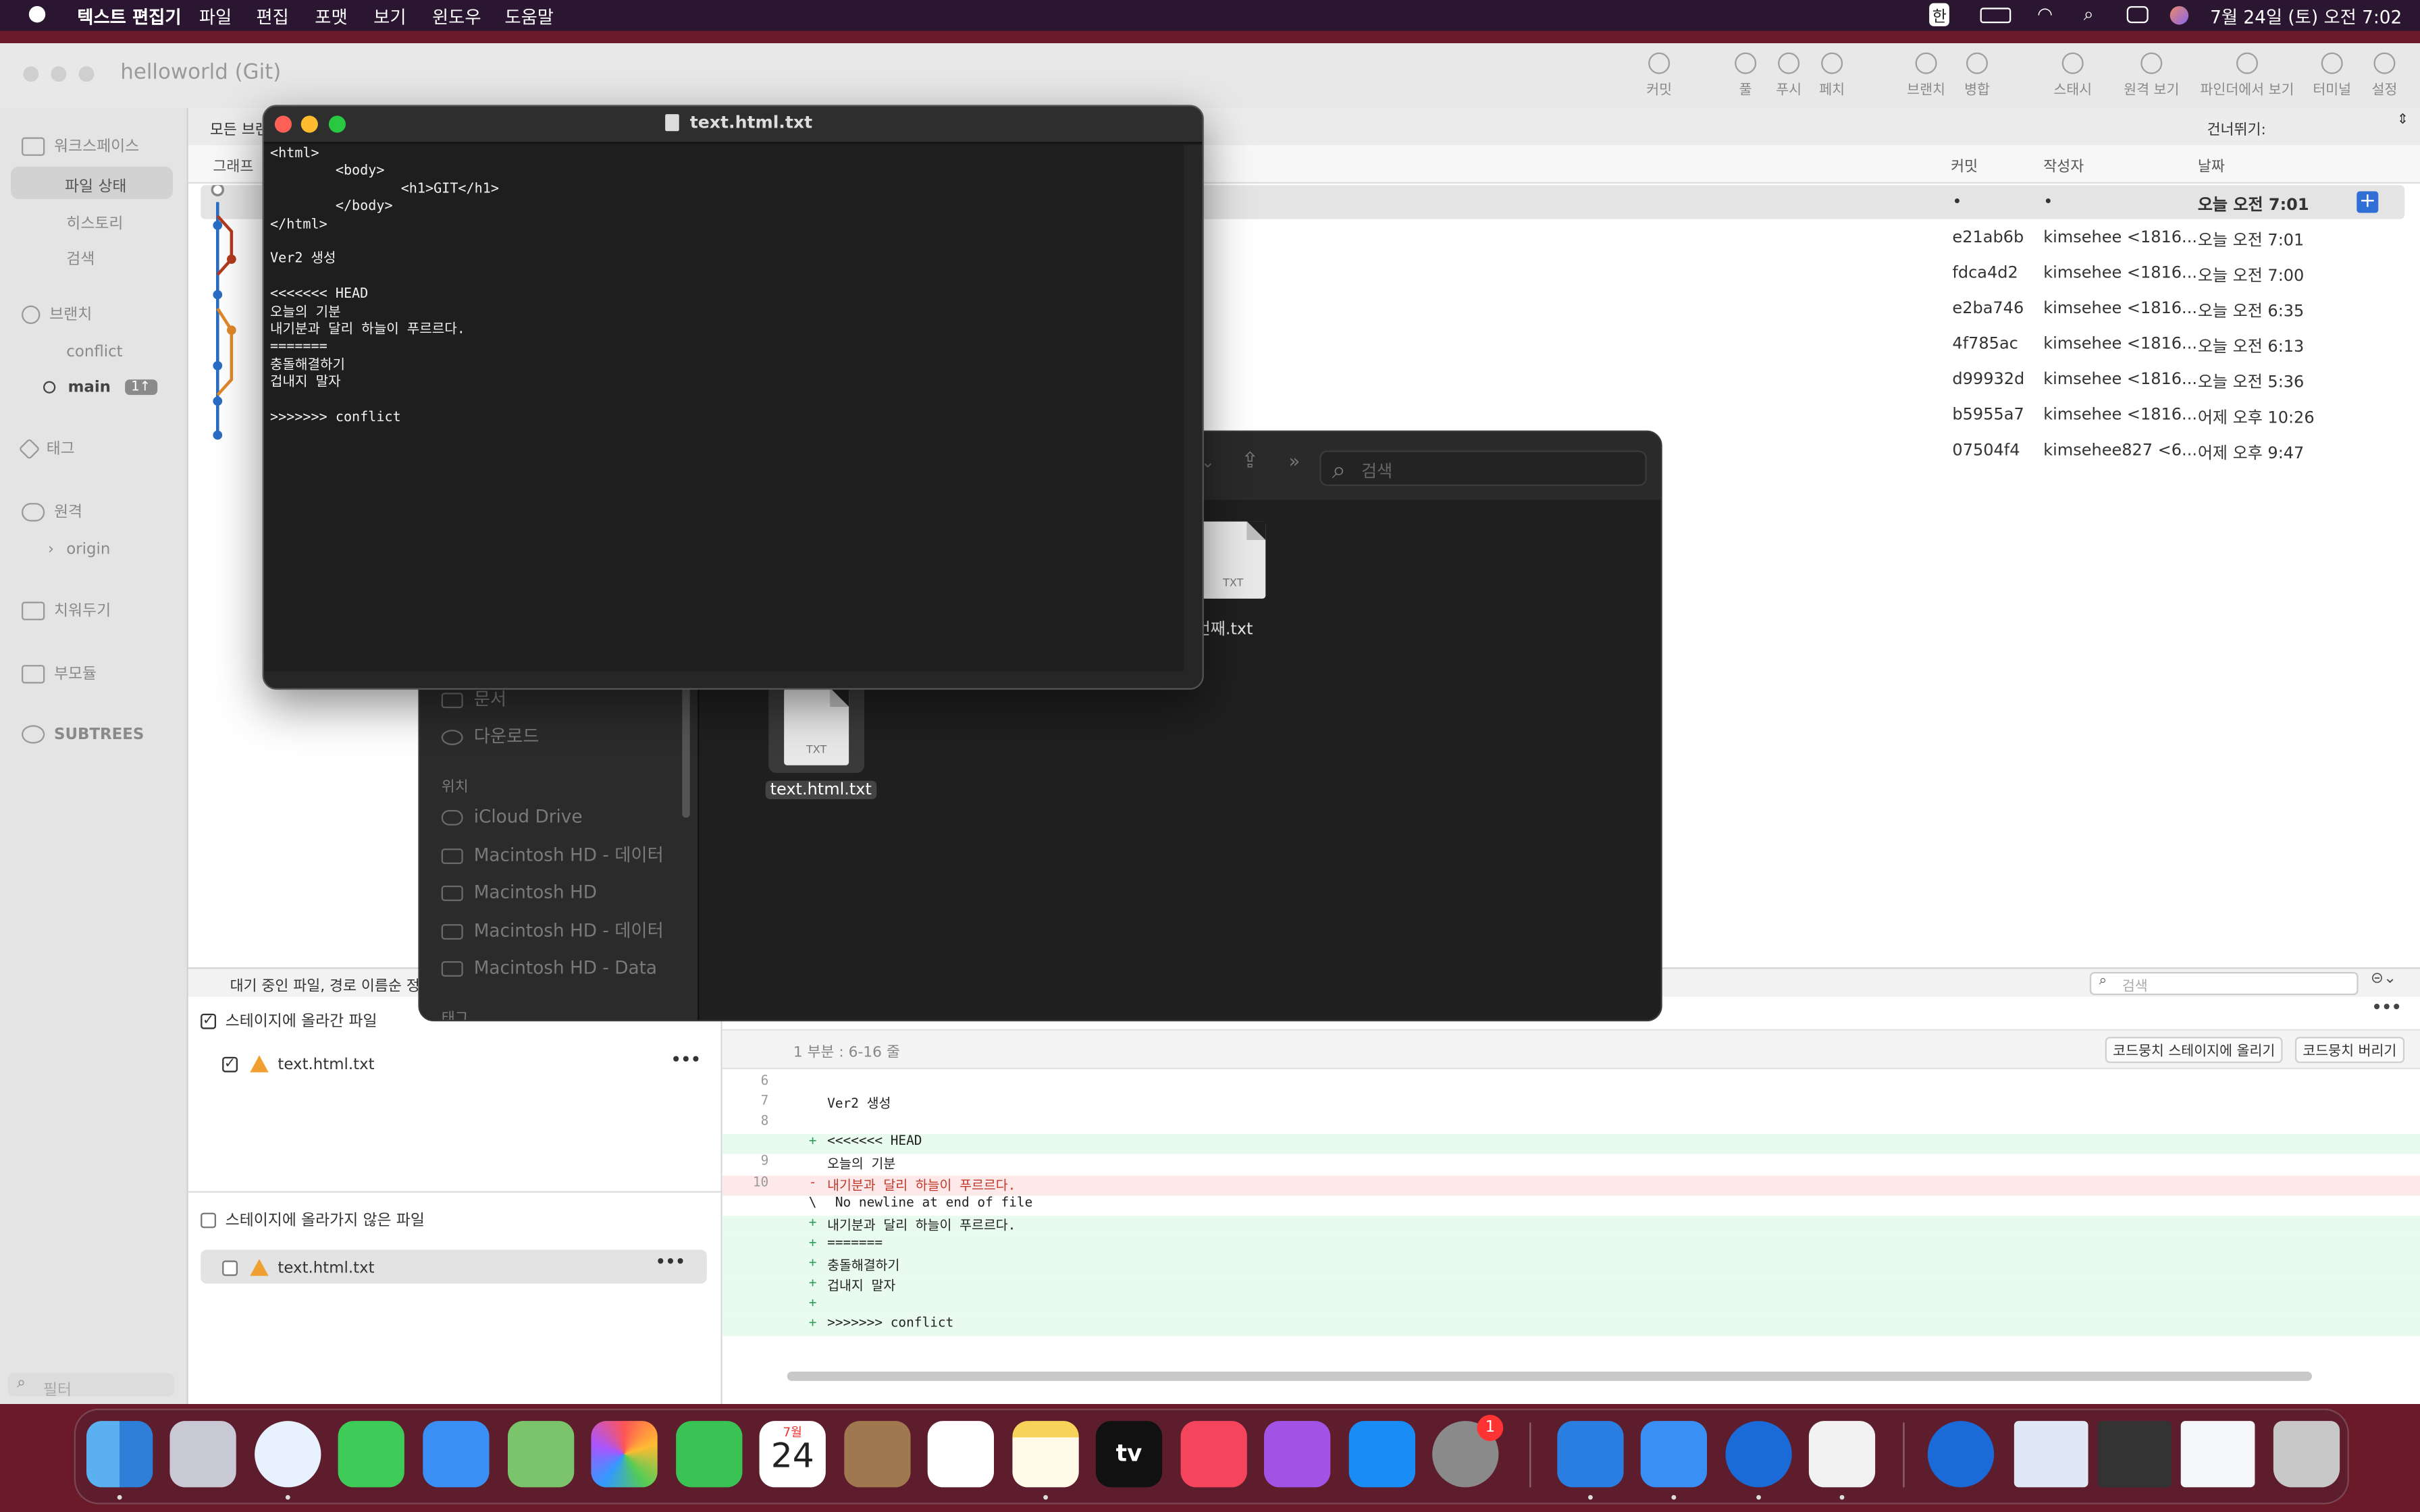  Describe the element at coordinates (1939, 14) in the screenshot. I see `input-source-indicator: 한` at that location.